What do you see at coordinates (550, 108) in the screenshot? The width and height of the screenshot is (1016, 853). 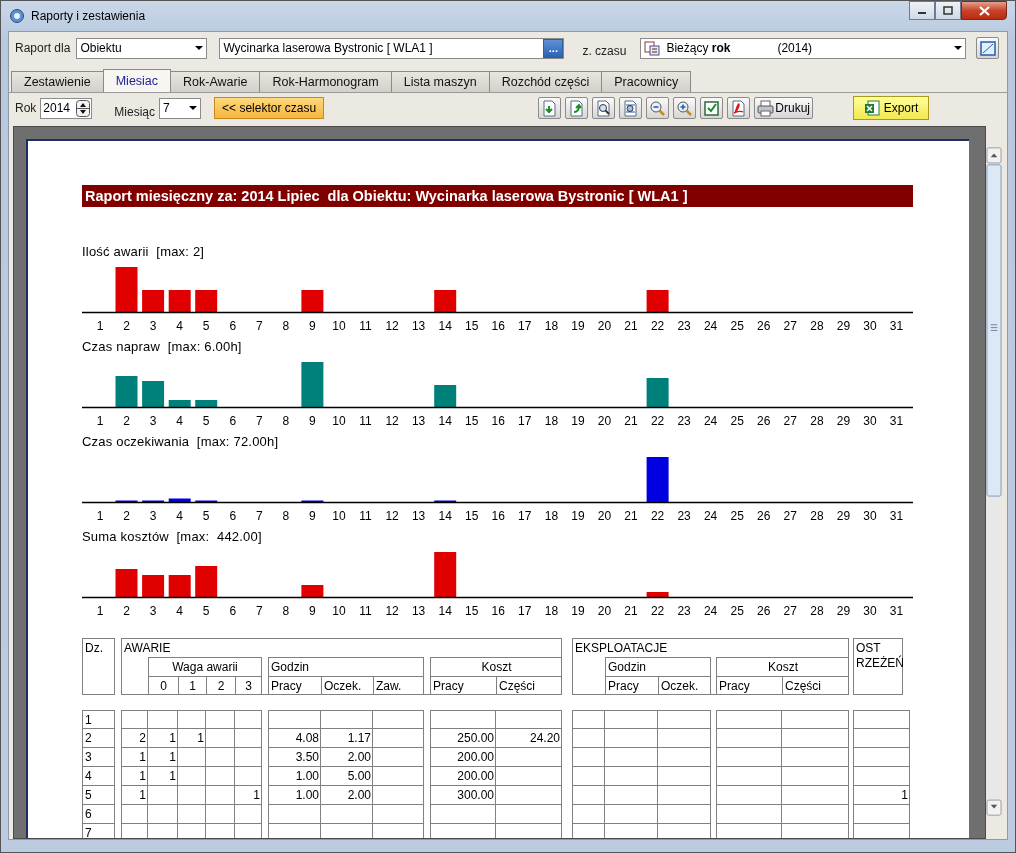 I see `page-down-button` at bounding box center [550, 108].